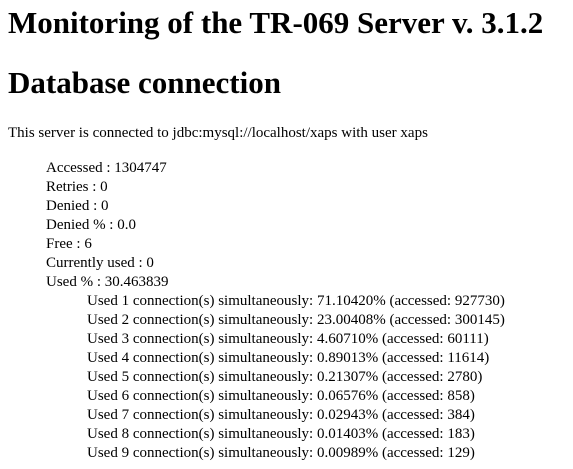 The image size is (573, 469). I want to click on stat-retries: Retries : 0, so click(77, 187).